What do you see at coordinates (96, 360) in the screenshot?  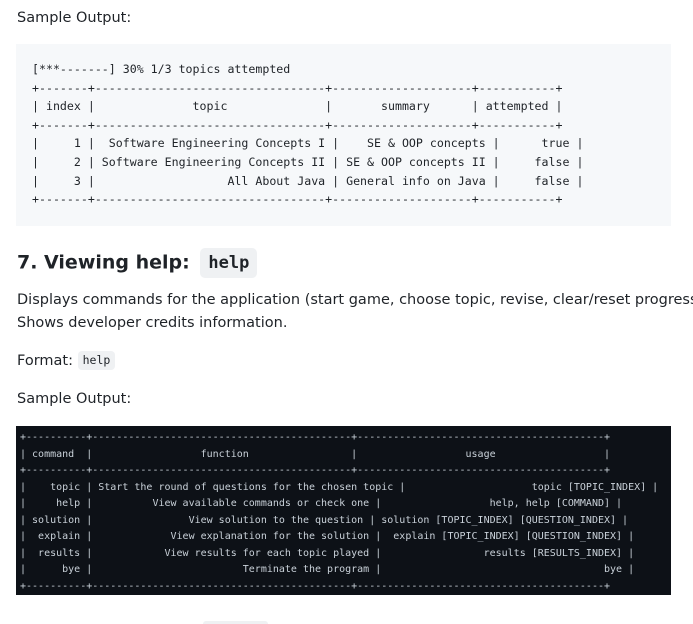 I see `format-code: help` at bounding box center [96, 360].